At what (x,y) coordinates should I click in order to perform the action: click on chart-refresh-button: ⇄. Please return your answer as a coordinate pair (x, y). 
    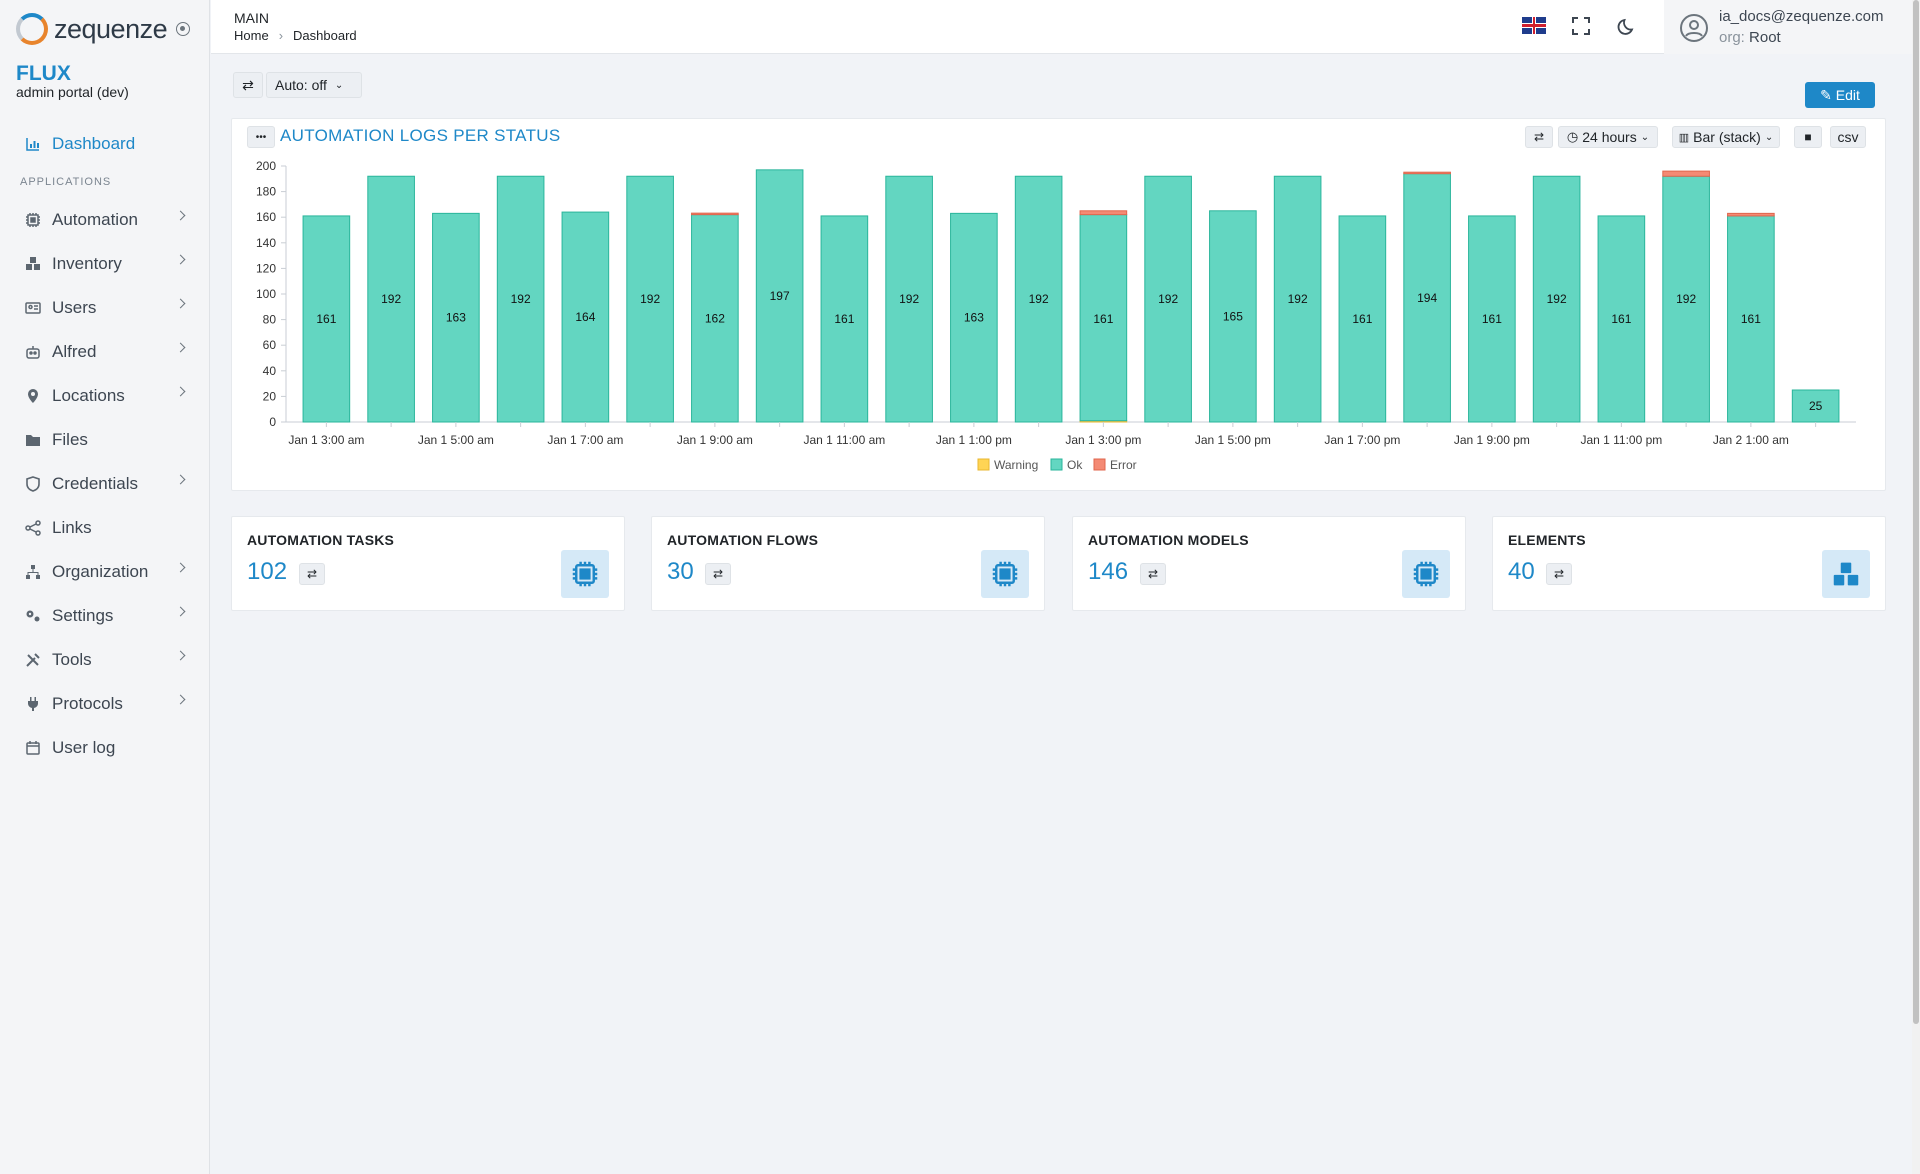
    Looking at the image, I should click on (1539, 137).